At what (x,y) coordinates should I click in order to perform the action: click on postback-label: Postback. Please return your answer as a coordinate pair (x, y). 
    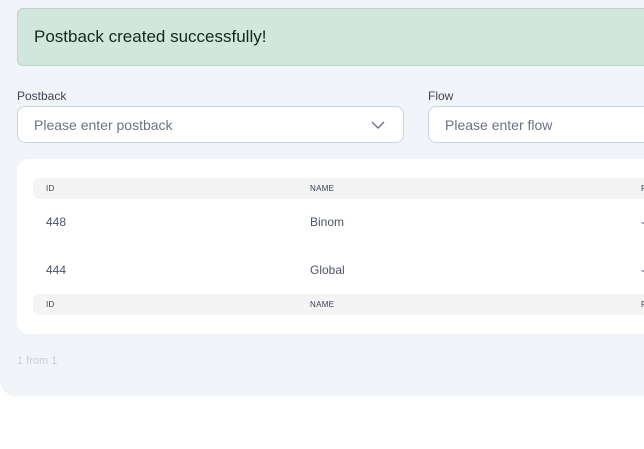
    Looking at the image, I should click on (42, 96).